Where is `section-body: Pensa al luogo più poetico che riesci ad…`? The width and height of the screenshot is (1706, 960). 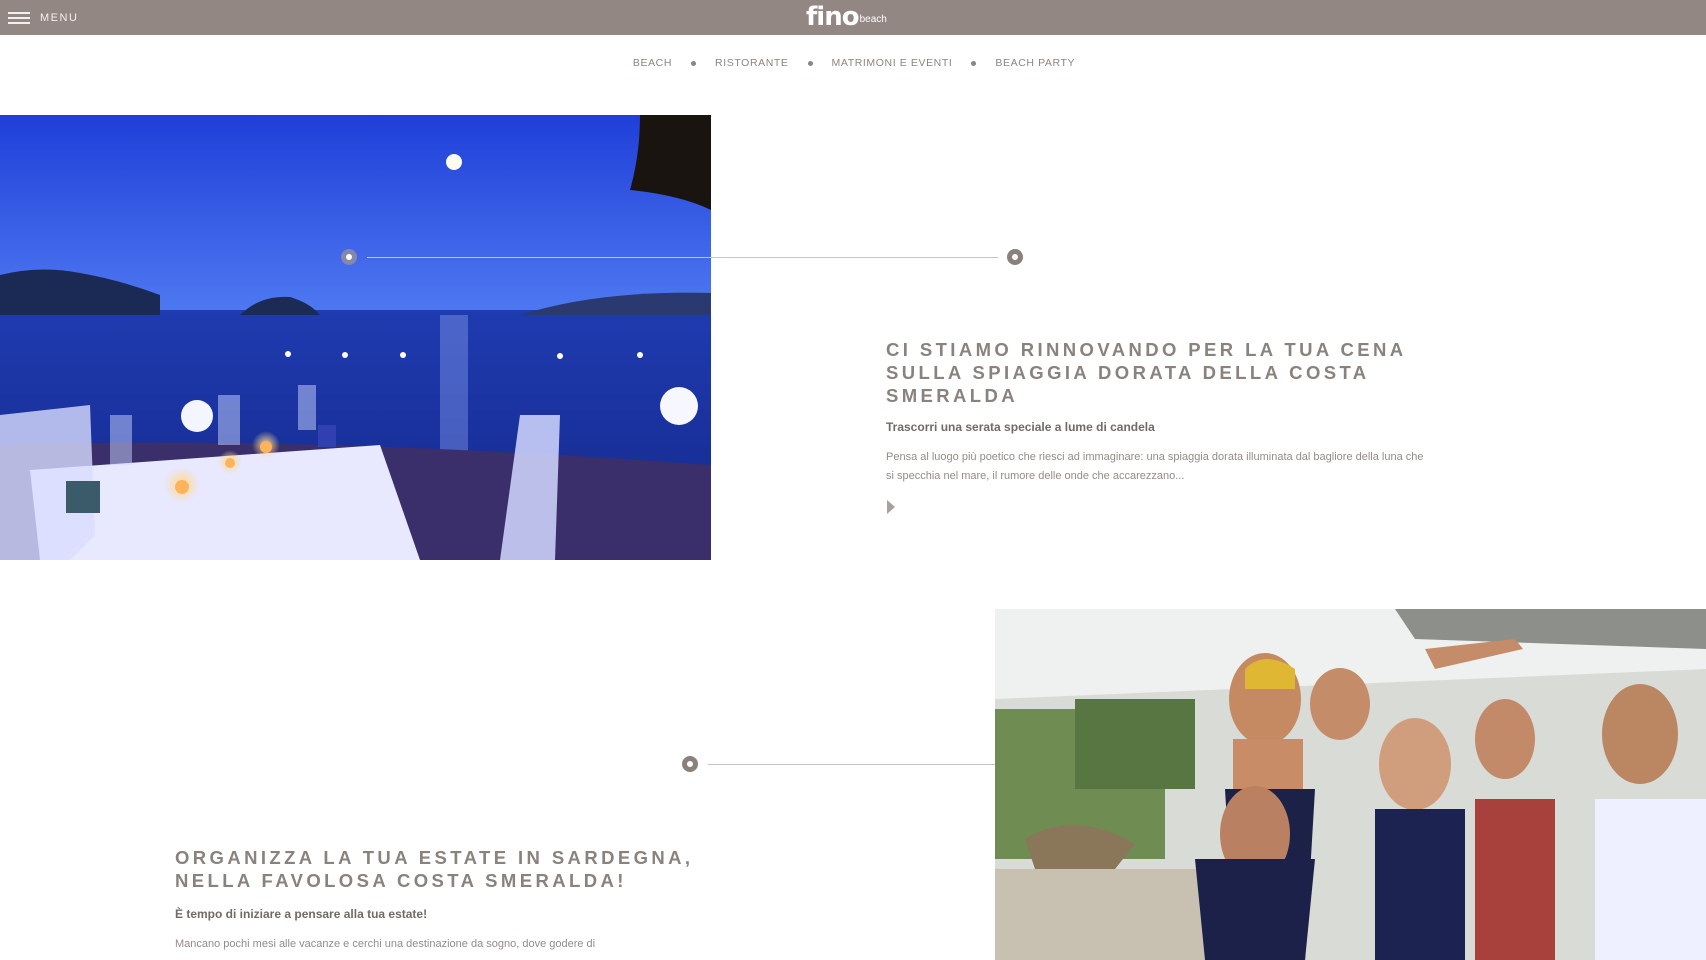
section-body: Pensa al luogo più poetico che riesci ad… is located at coordinates (1155, 466).